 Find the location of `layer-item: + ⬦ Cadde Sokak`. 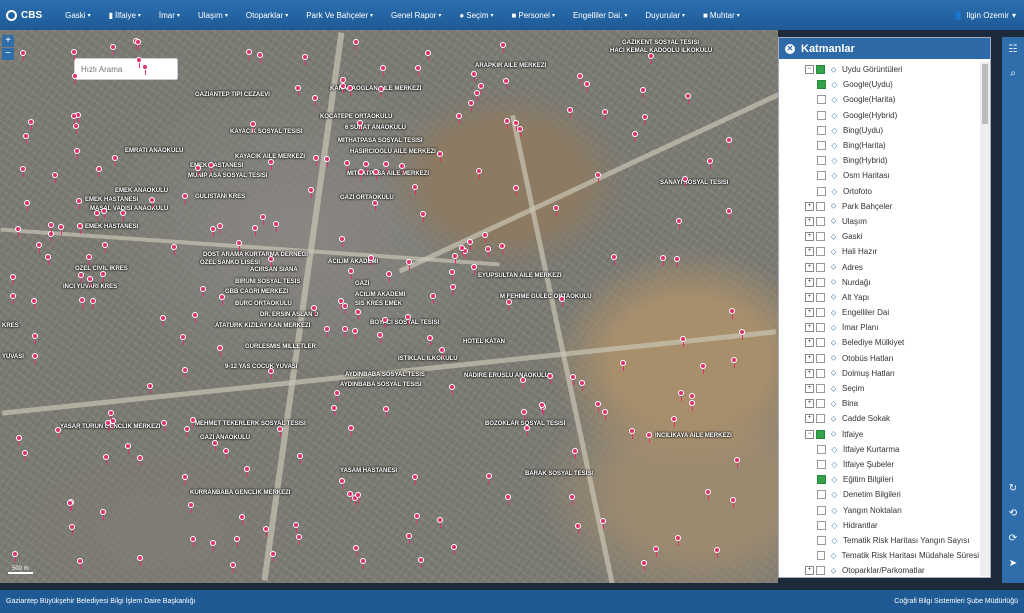

layer-item: + ⬦ Cadde Sokak is located at coordinates (879, 418).